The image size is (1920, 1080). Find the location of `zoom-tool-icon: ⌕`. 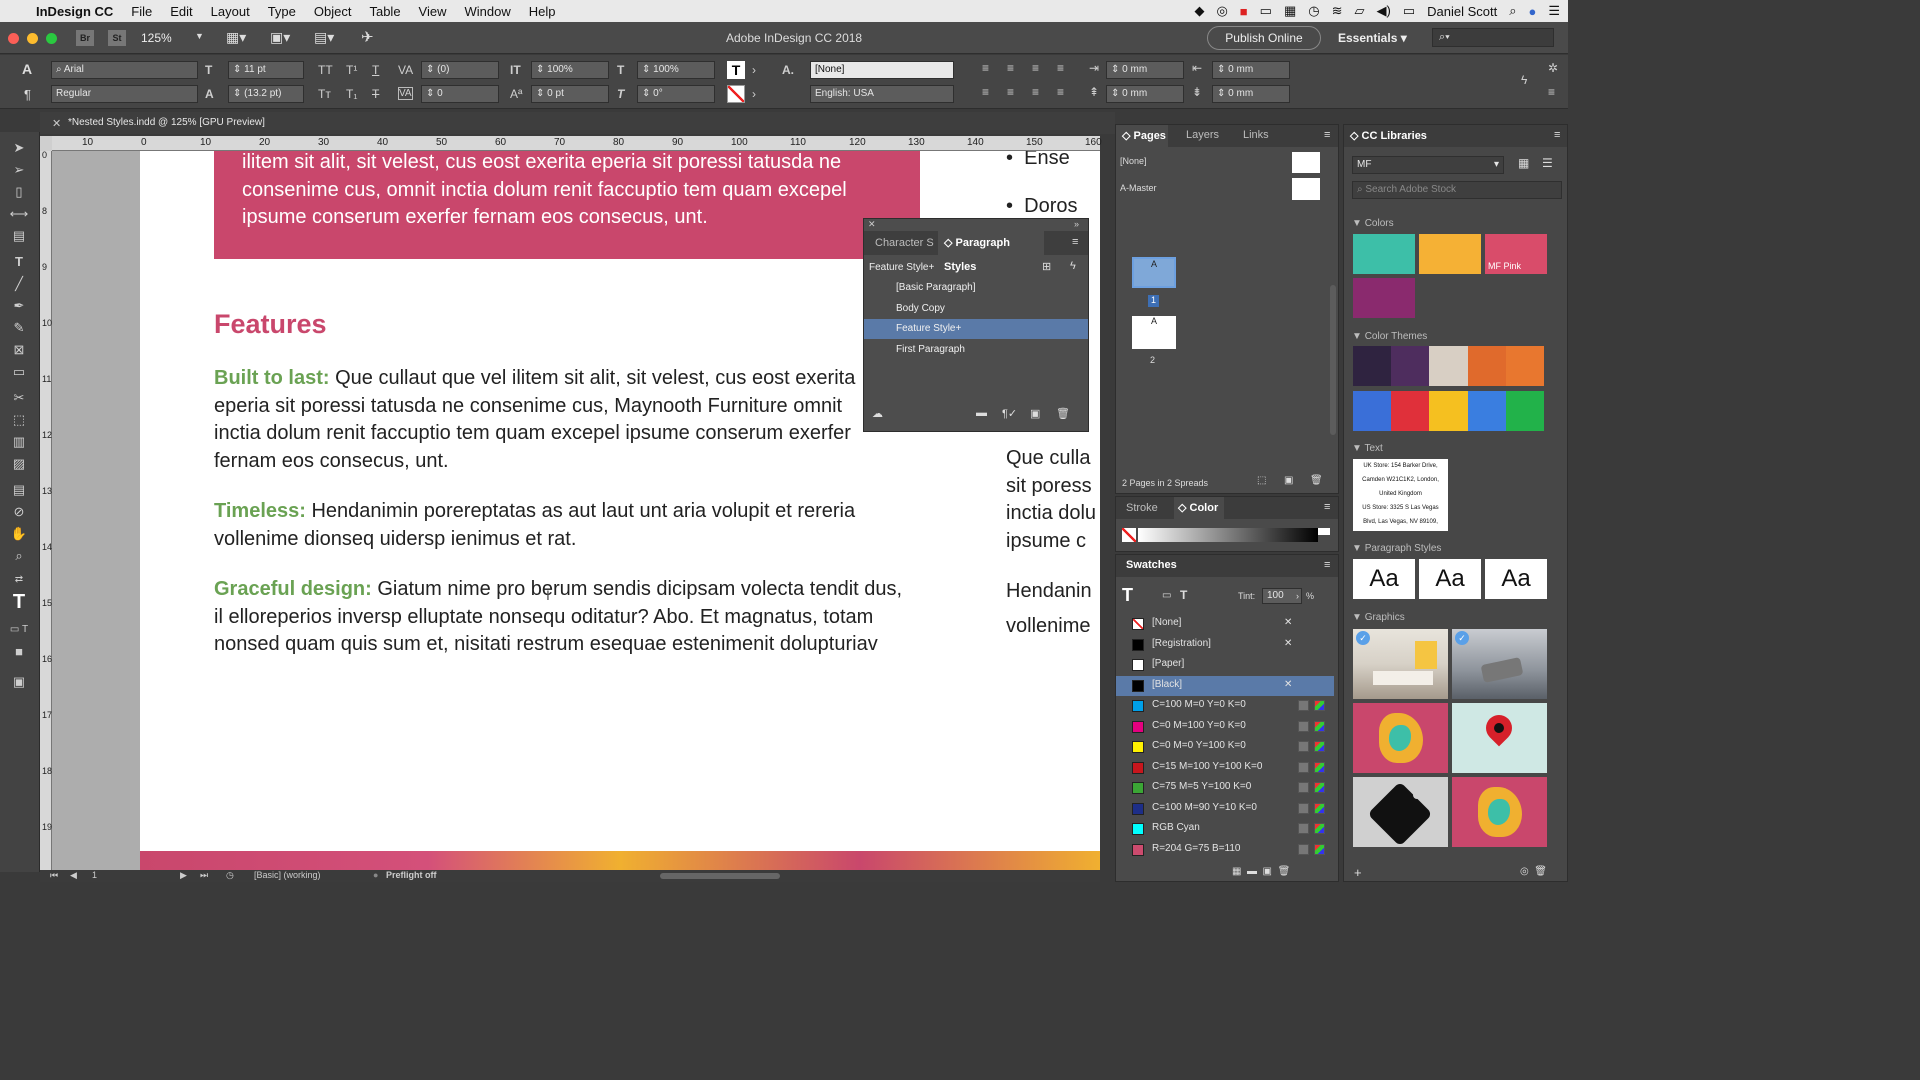

zoom-tool-icon: ⌕ is located at coordinates (19, 556).